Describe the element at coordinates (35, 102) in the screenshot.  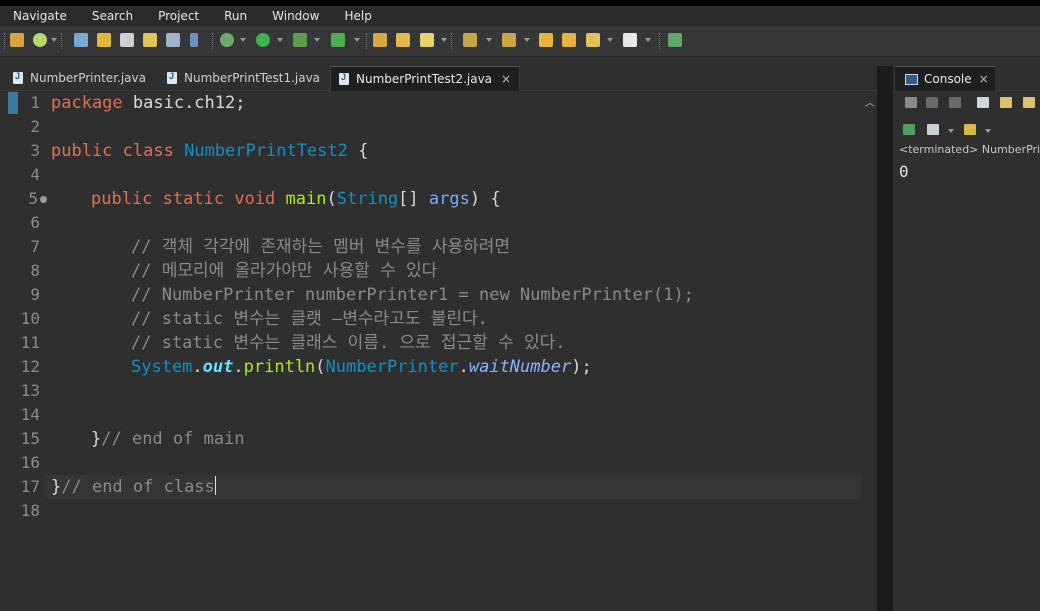
I see `line-number: 1` at that location.